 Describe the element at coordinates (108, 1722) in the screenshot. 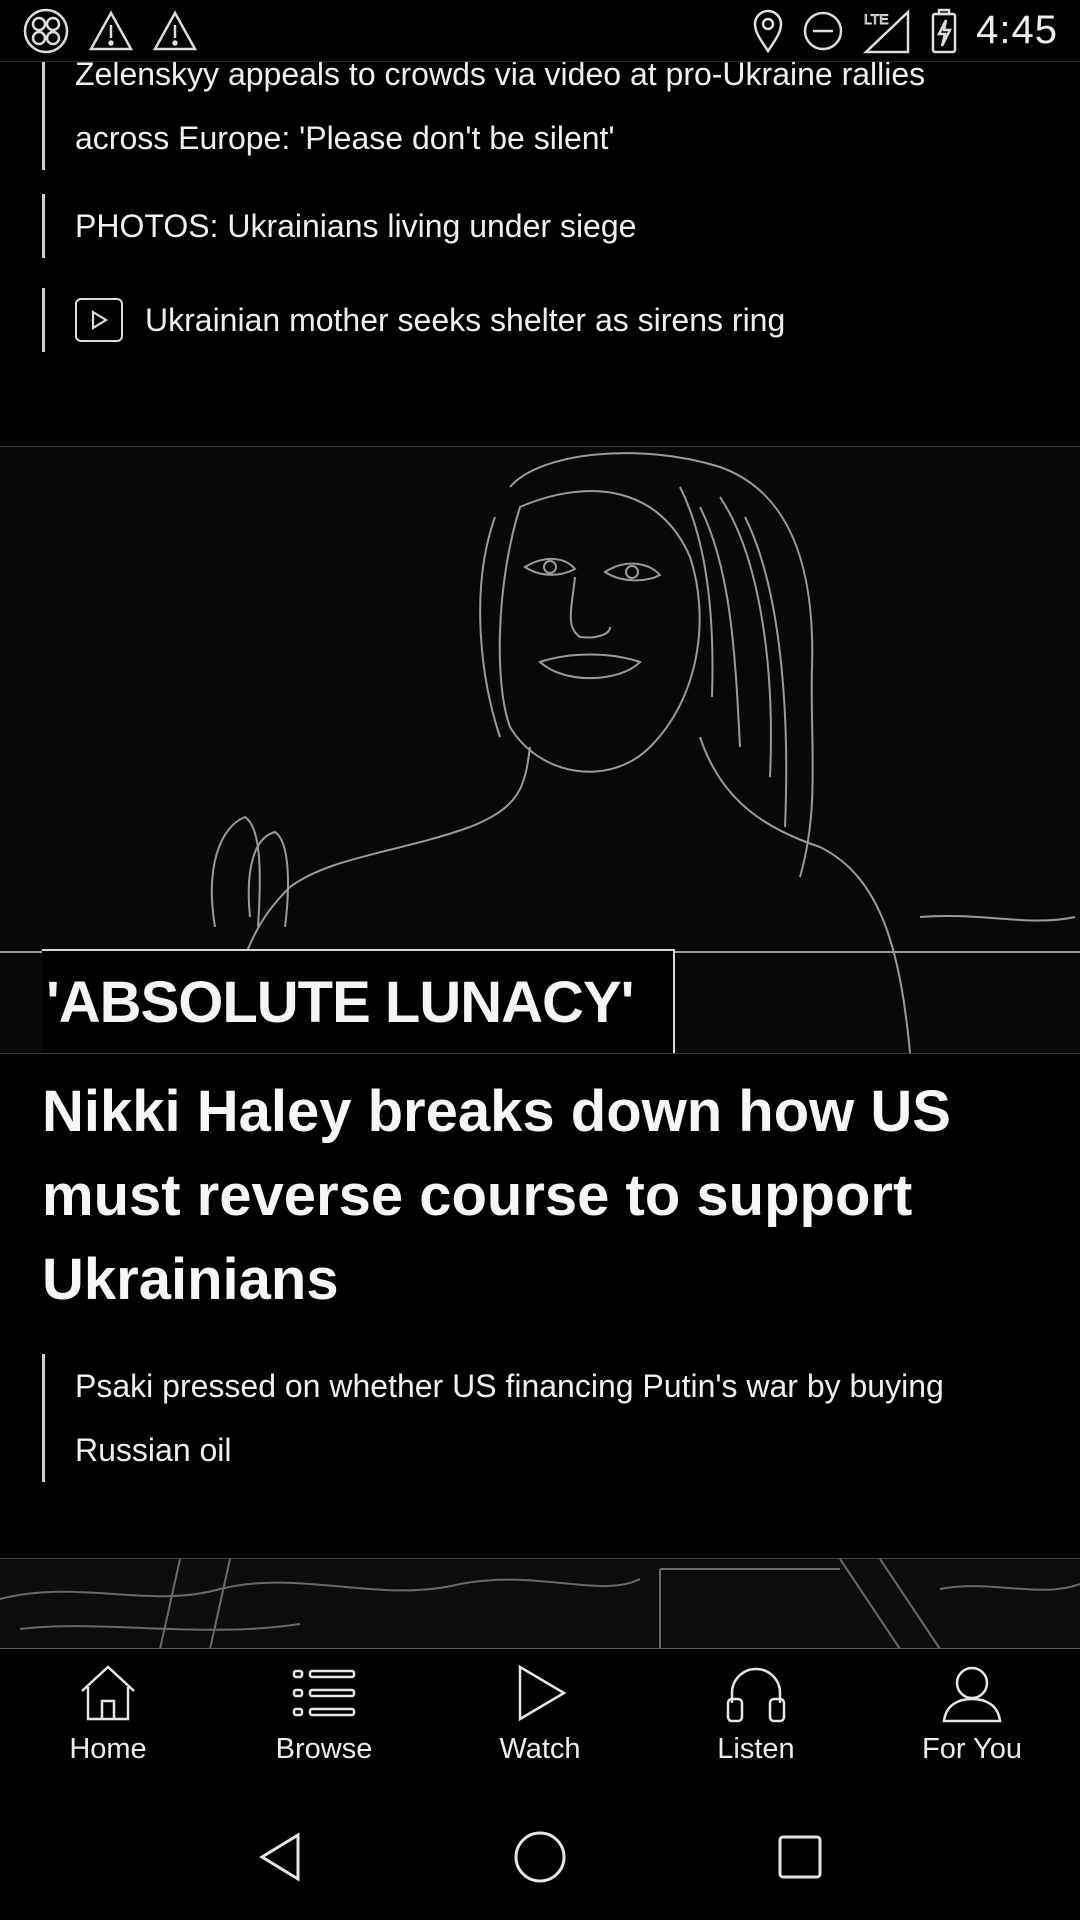

I see `nav-home: Home` at that location.